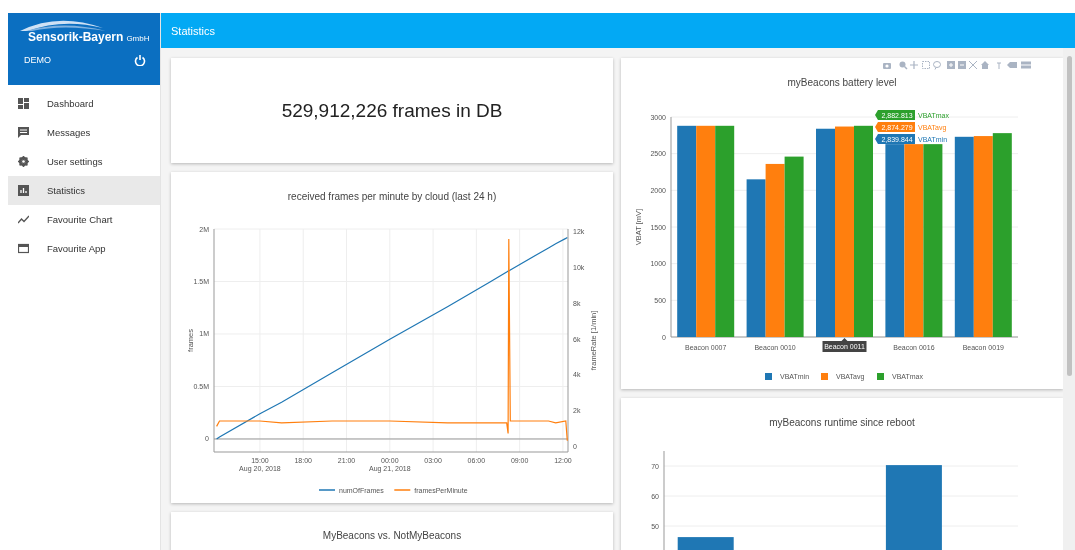 The width and height of the screenshot is (1075, 550). I want to click on power-icon, so click(140, 60).